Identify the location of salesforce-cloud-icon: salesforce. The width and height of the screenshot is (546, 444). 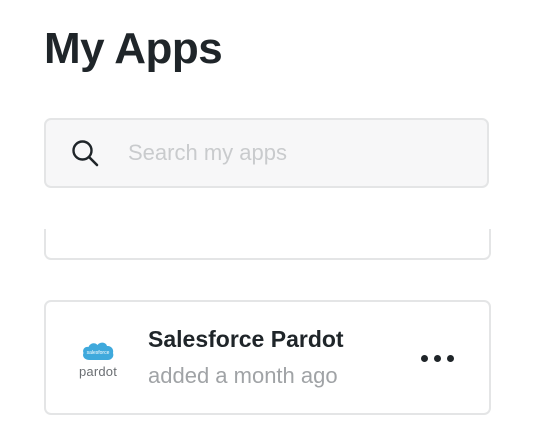
(98, 351).